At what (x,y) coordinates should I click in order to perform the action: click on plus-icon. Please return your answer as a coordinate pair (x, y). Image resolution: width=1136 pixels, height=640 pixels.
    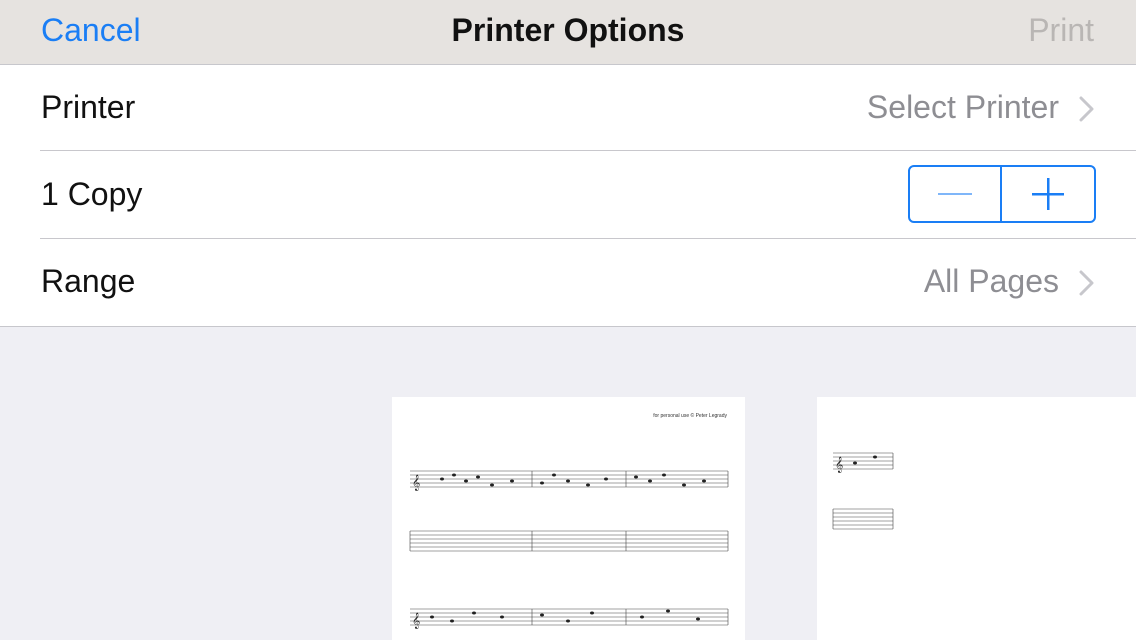
    Looking at the image, I should click on (1048, 194).